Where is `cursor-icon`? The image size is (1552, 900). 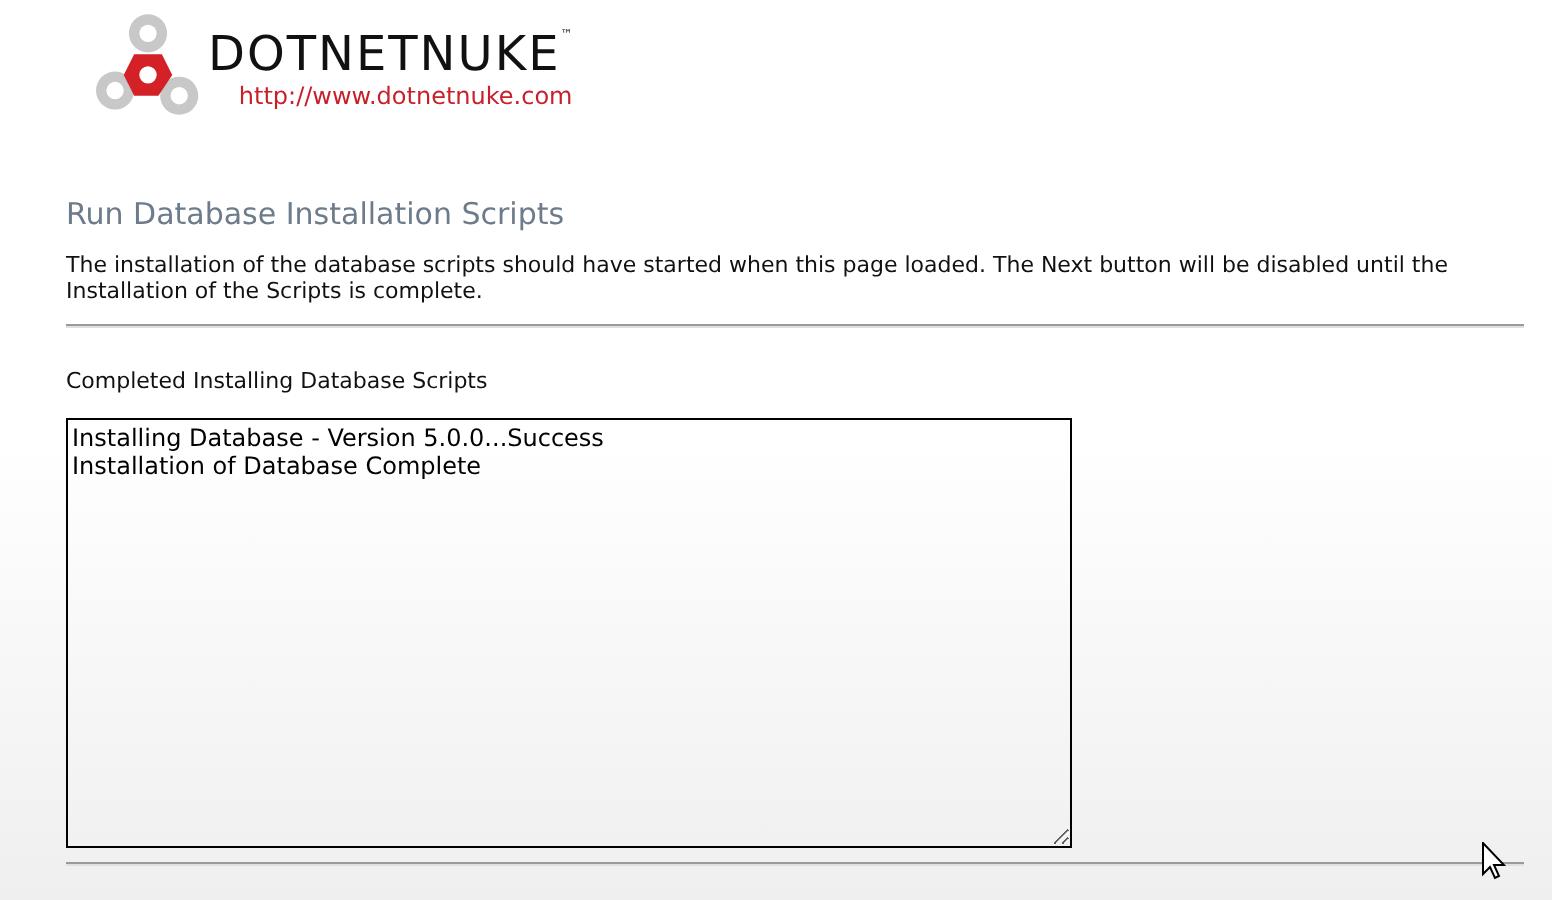 cursor-icon is located at coordinates (1494, 861).